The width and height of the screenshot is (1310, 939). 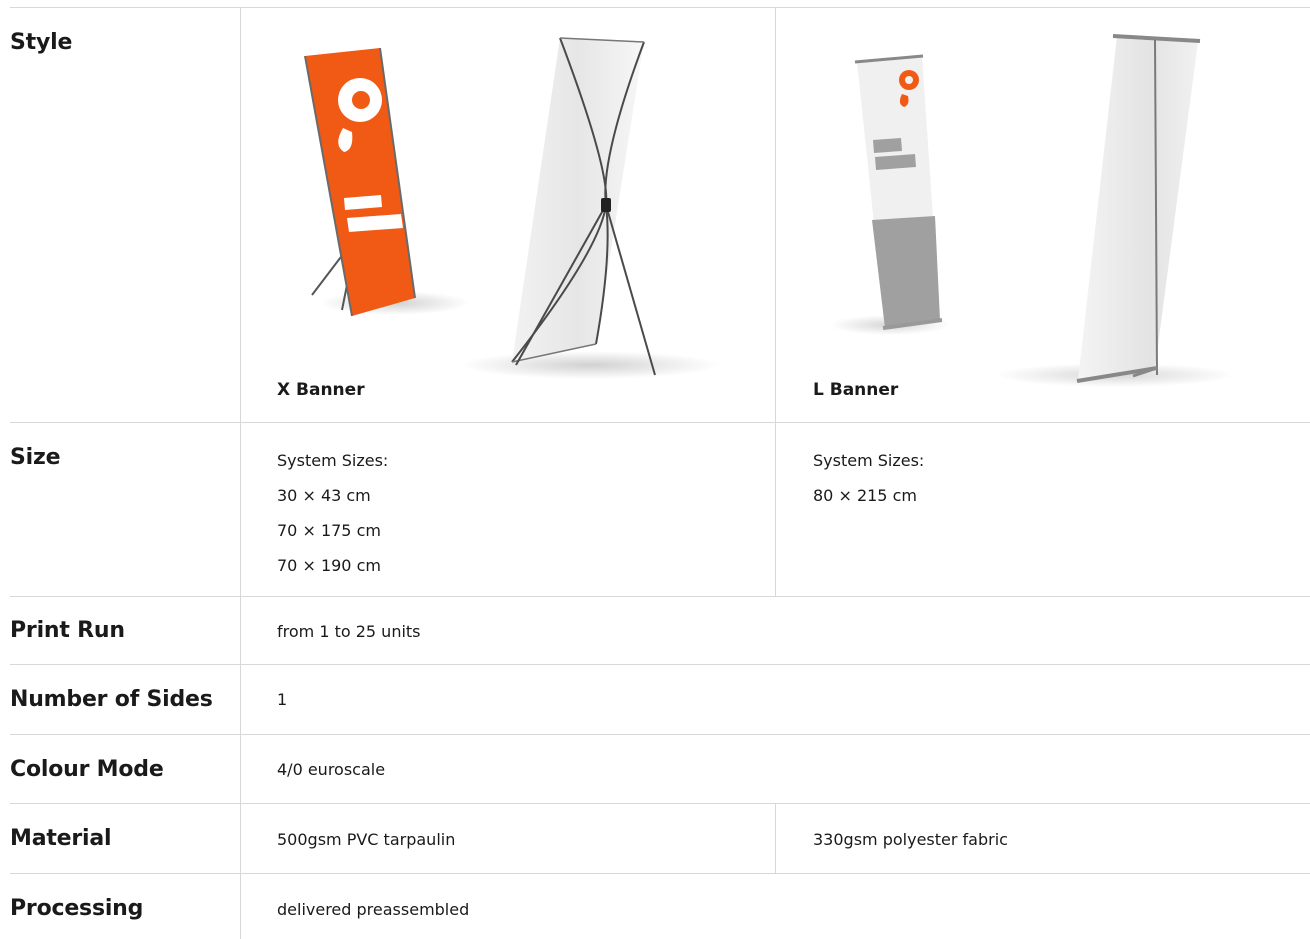 What do you see at coordinates (366, 839) in the screenshot?
I see `x-banner-material: 500gsm PVC tarpaulin` at bounding box center [366, 839].